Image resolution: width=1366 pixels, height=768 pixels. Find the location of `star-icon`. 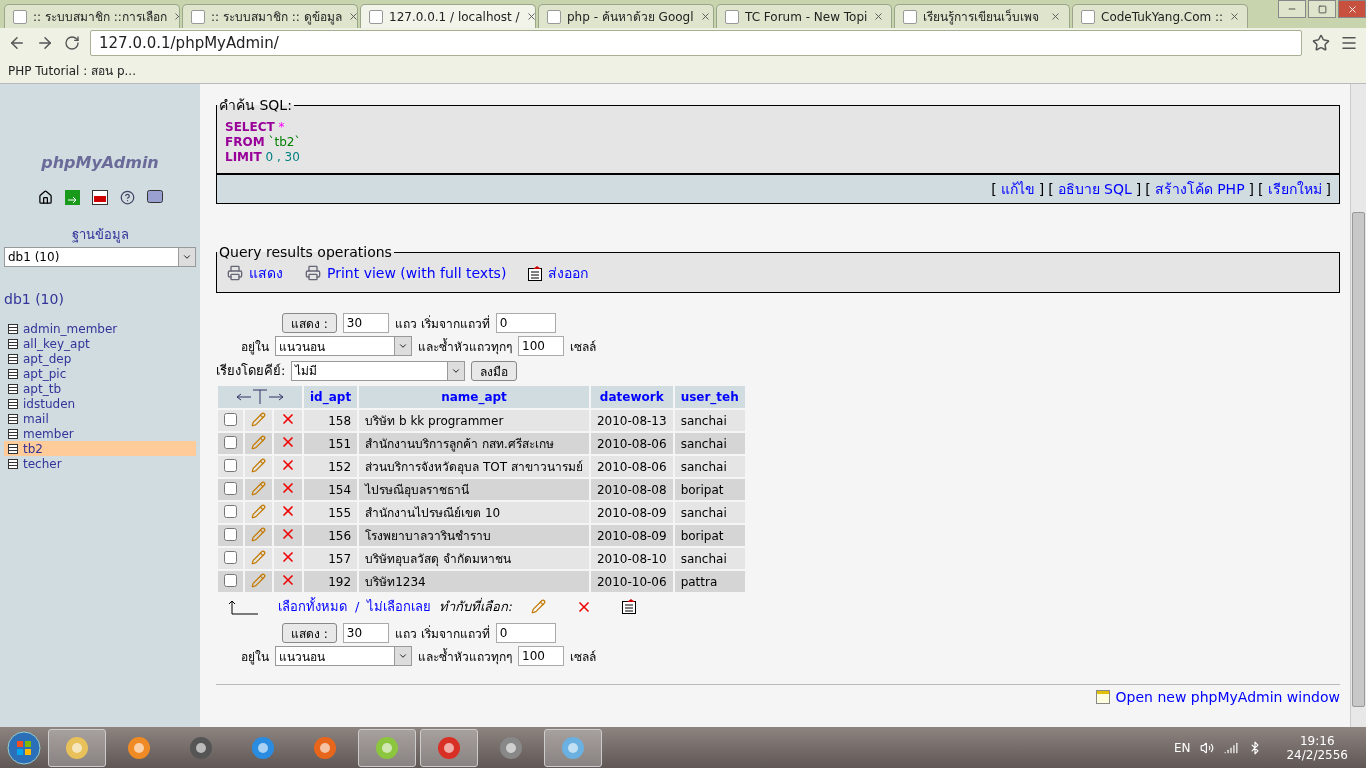

star-icon is located at coordinates (1321, 43).